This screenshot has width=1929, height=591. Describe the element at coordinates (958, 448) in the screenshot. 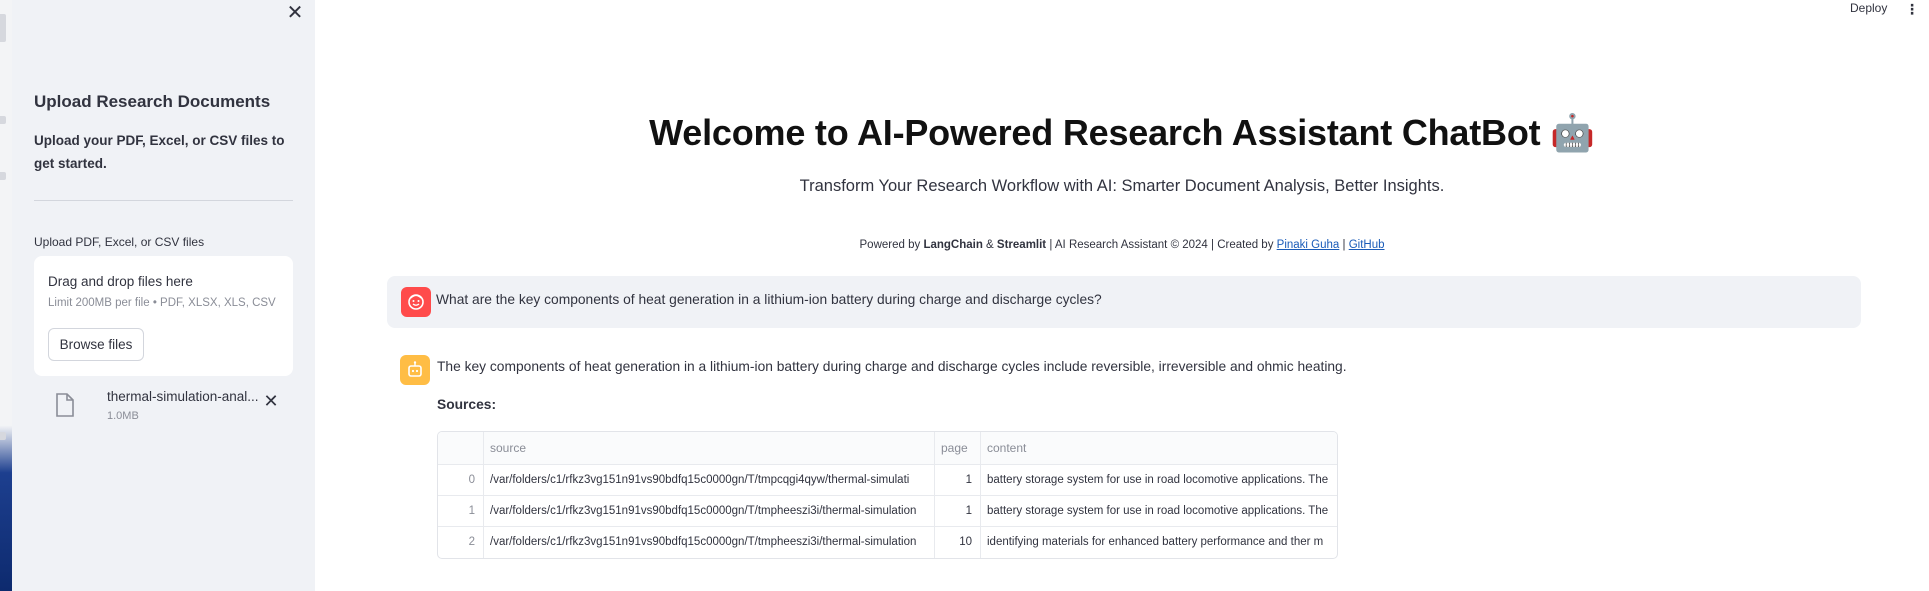

I see `column-header: page` at that location.